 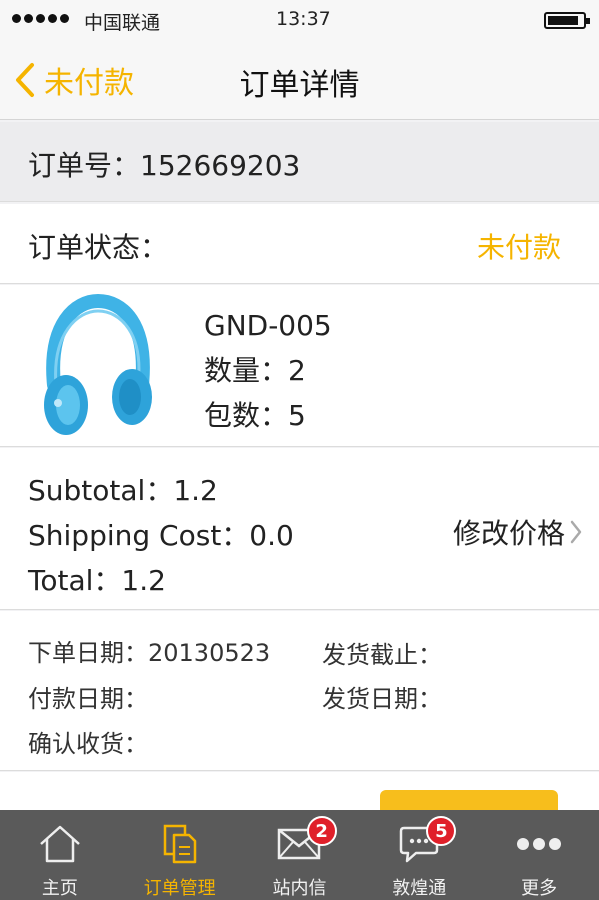 I want to click on navigation-bar: 未付款 订单详情, so click(x=299, y=80).